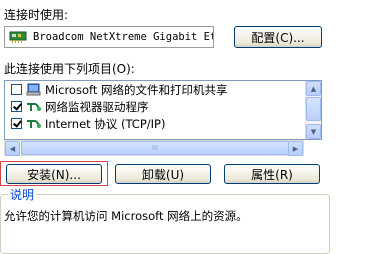 This screenshot has width=370, height=254. I want to click on list-item: Microsoft 网络的文件和打印机共享, so click(163, 89).